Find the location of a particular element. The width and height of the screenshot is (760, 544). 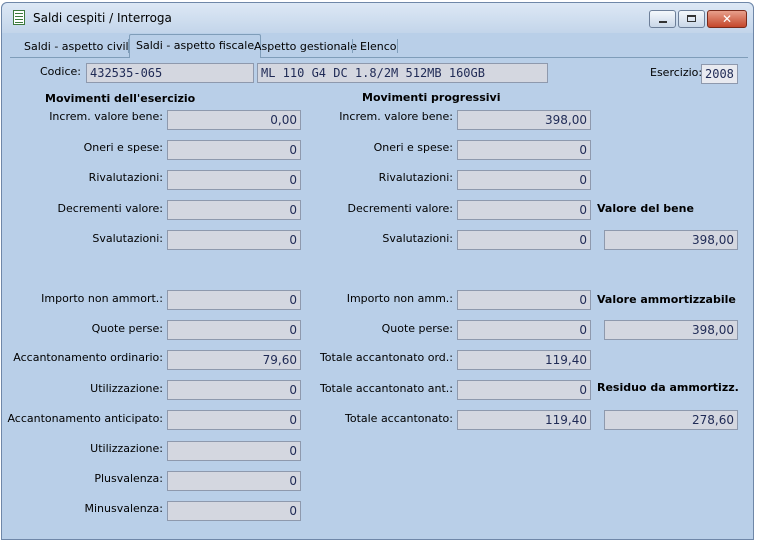

esercizio-label-plusvalenza: Plusvalenza: is located at coordinates (128, 478).